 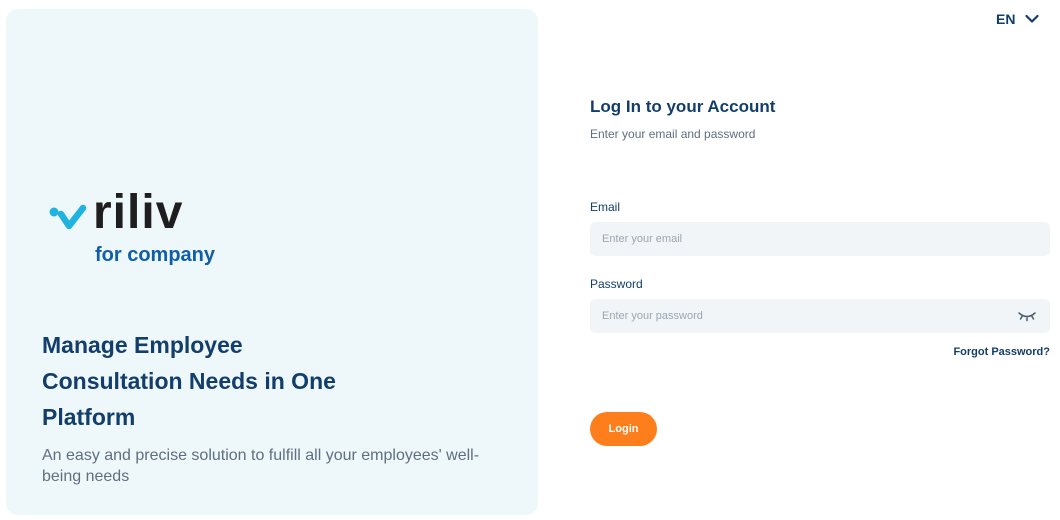 What do you see at coordinates (155, 255) in the screenshot?
I see `brand-subtitle: for company` at bounding box center [155, 255].